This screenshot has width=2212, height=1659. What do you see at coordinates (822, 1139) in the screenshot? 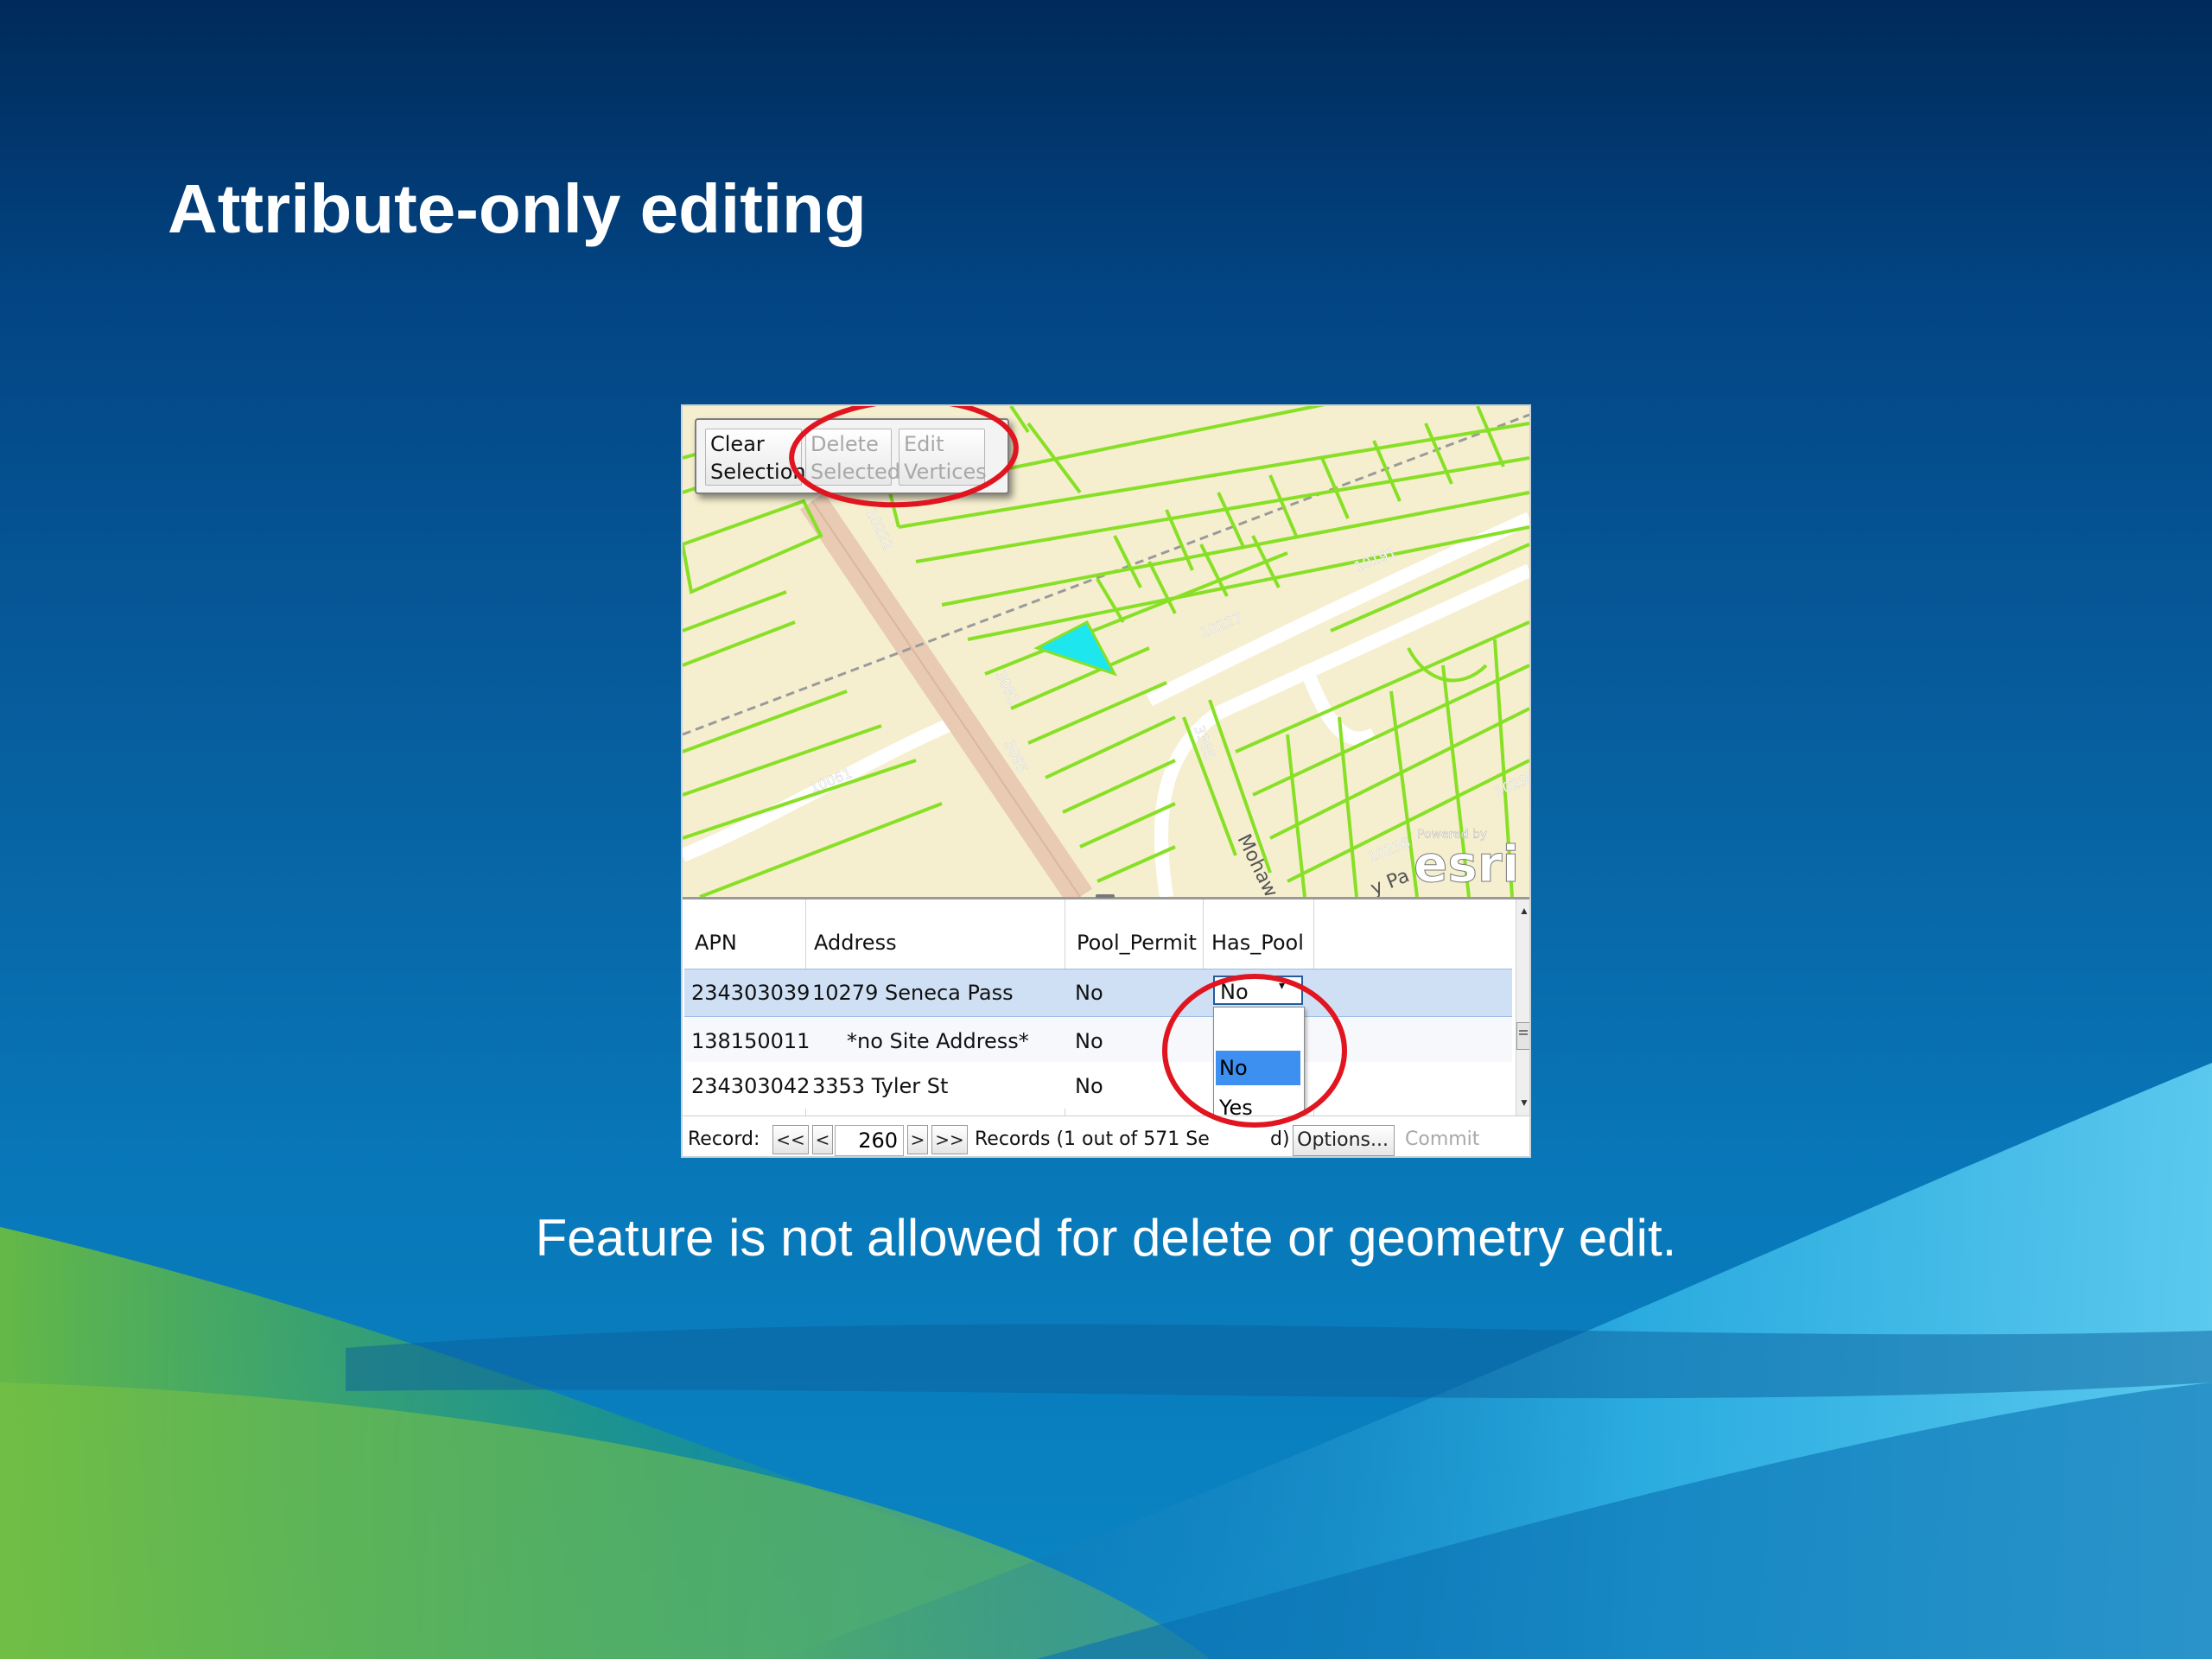
I see `previous-record-button: <` at bounding box center [822, 1139].